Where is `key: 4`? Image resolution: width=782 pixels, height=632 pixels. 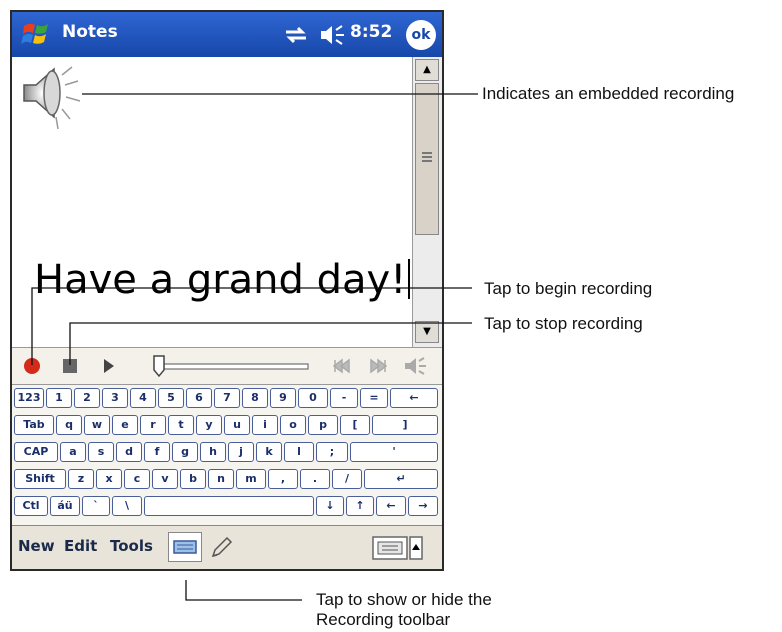 key: 4 is located at coordinates (143, 398).